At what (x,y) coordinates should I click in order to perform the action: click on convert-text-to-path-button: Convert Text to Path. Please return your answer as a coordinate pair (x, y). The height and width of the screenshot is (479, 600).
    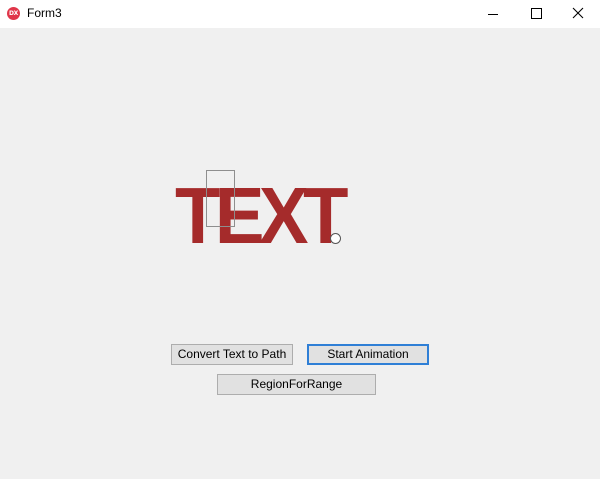
    Looking at the image, I should click on (232, 354).